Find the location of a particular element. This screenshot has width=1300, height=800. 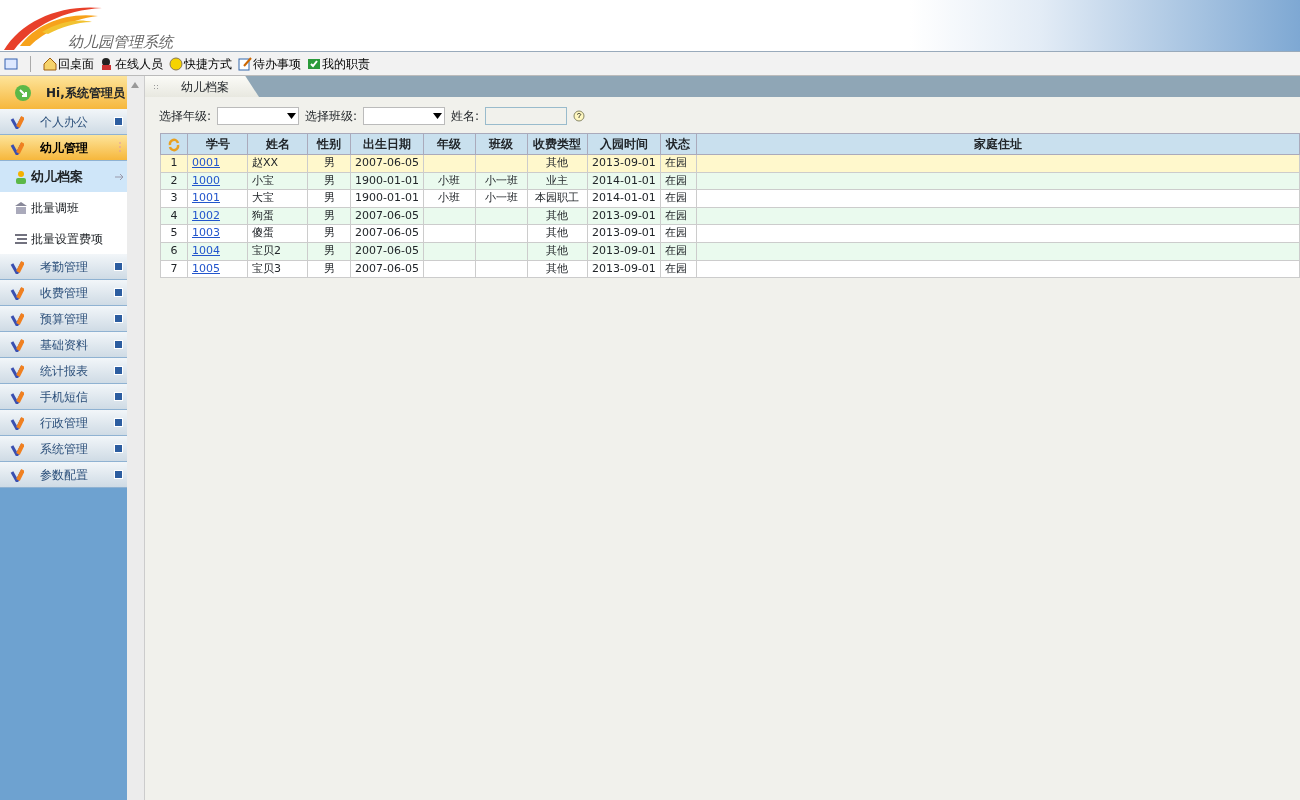

input-field is located at coordinates (526, 116).